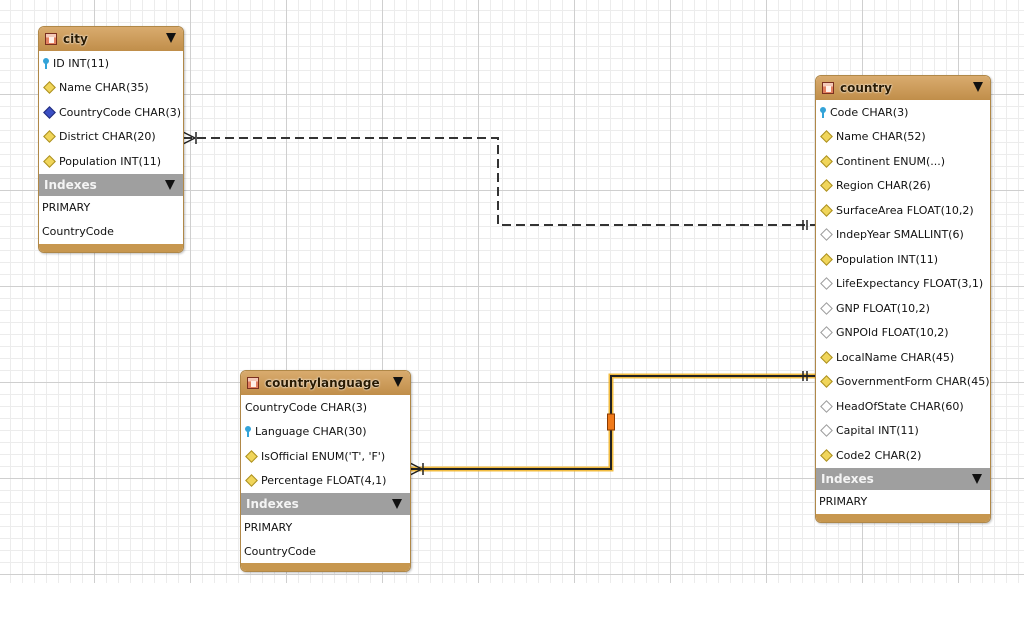 The image size is (1024, 629). What do you see at coordinates (883, 308) in the screenshot?
I see `column-label: GNP FLOAT(10,2)` at bounding box center [883, 308].